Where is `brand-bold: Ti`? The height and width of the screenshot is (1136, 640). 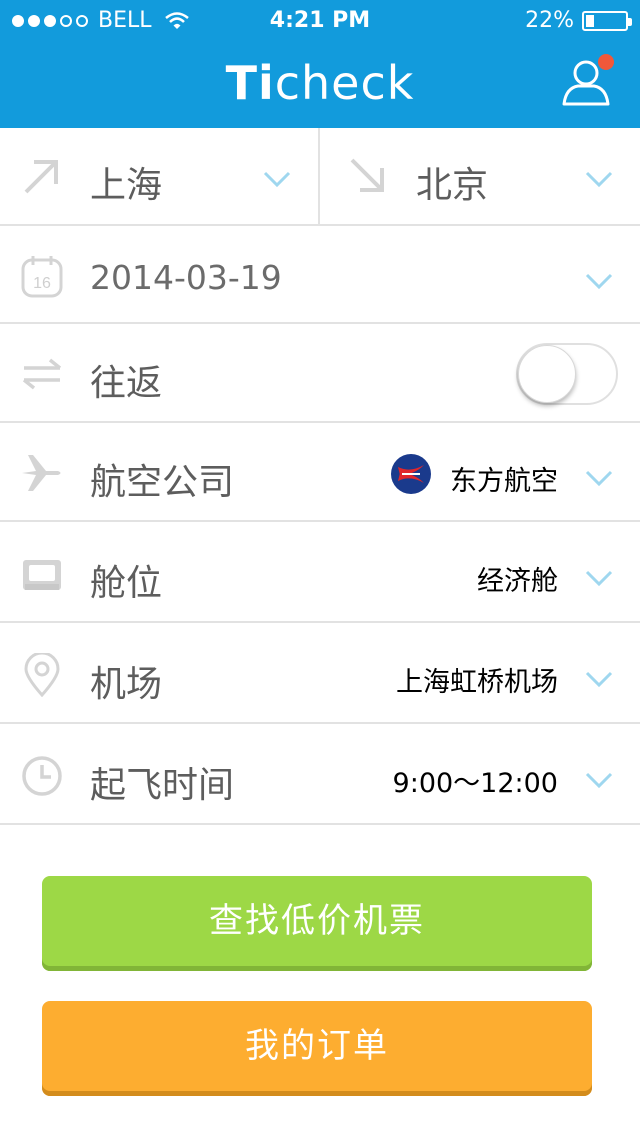 brand-bold: Ti is located at coordinates (250, 83).